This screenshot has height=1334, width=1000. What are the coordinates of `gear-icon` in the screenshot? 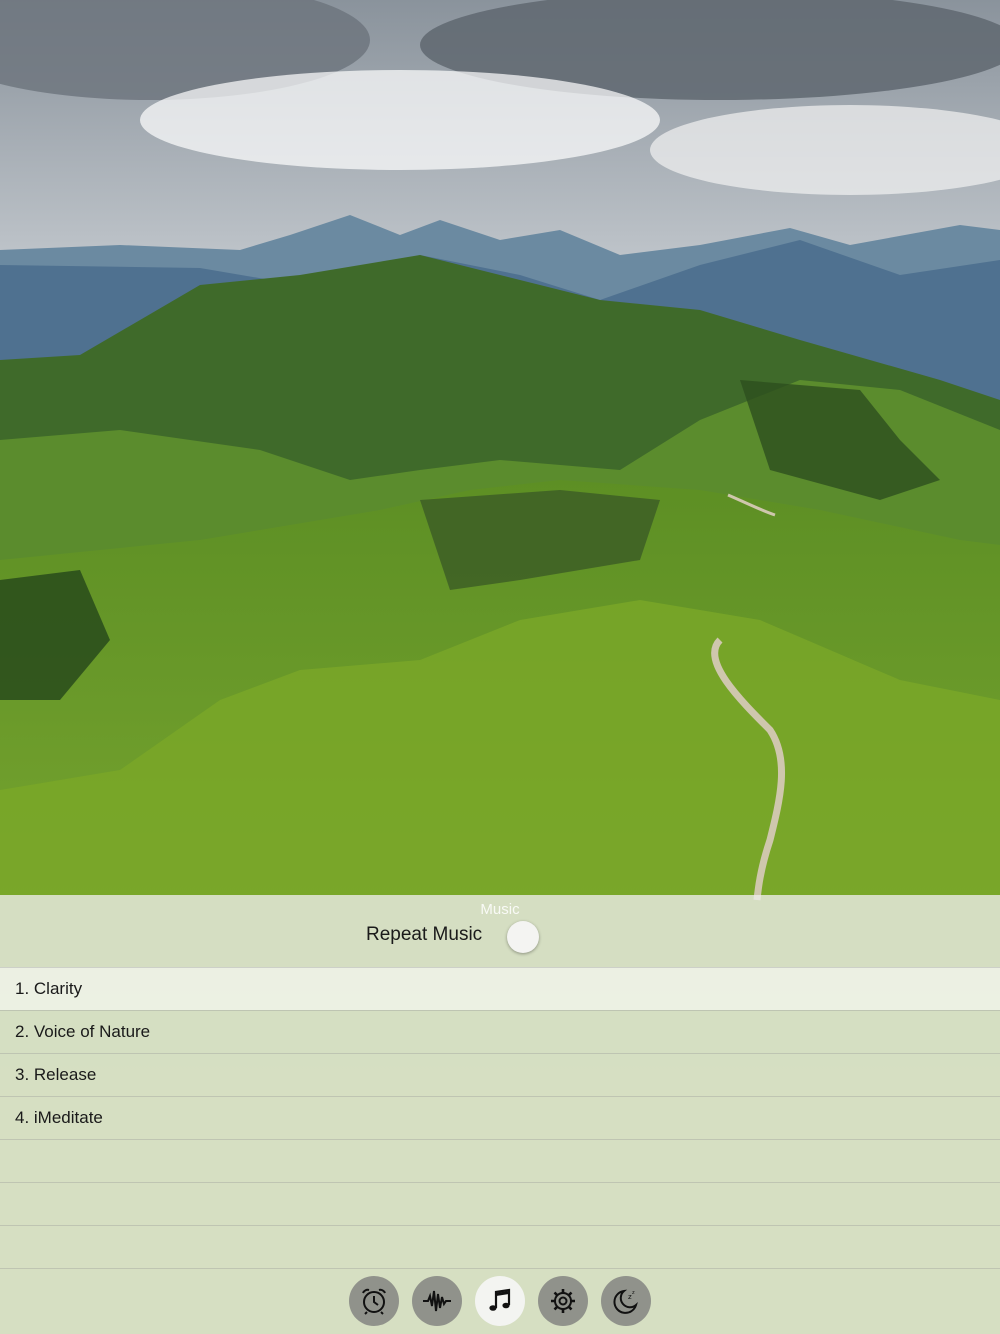 It's located at (563, 1301).